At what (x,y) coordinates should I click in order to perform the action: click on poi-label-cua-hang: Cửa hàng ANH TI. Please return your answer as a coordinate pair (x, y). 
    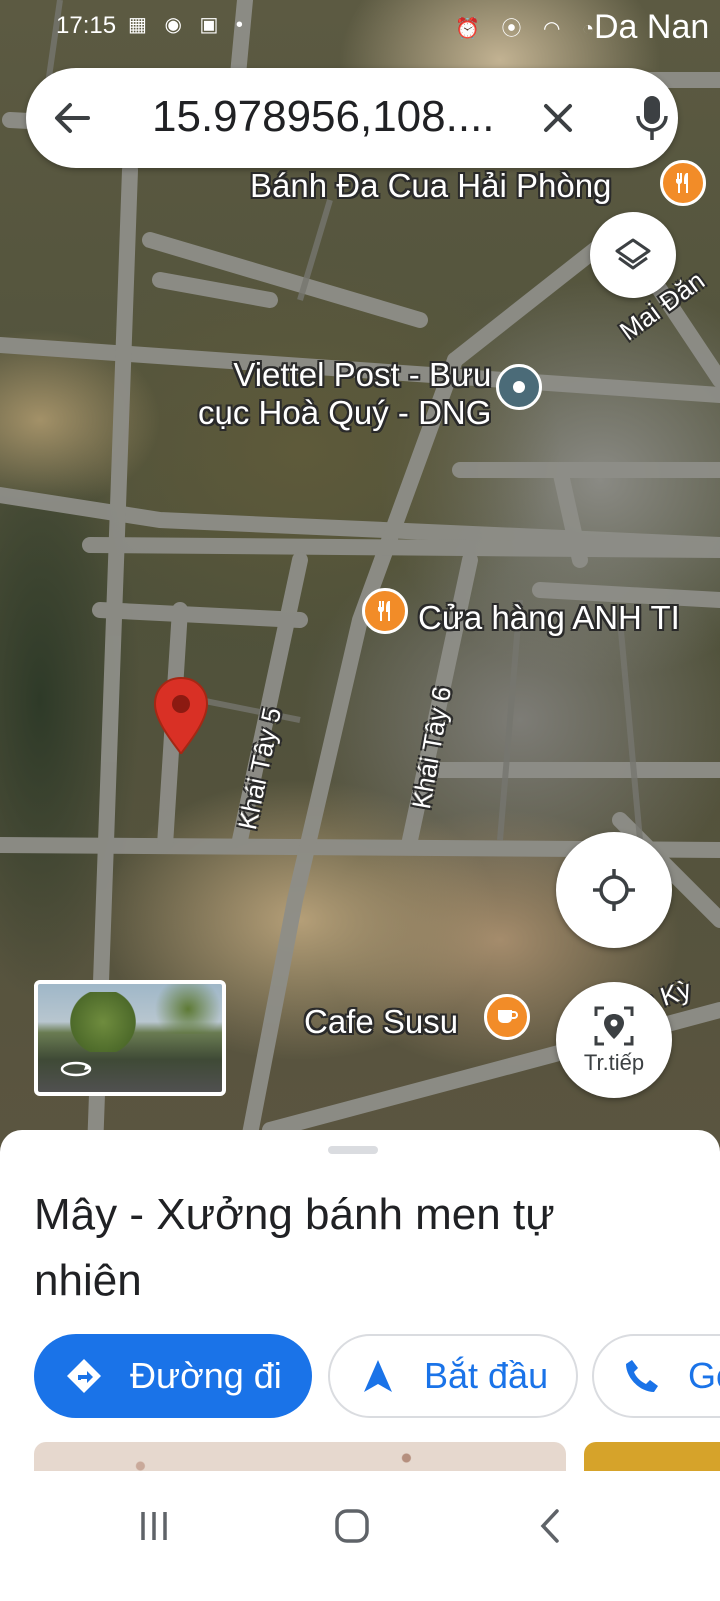
    Looking at the image, I should click on (549, 618).